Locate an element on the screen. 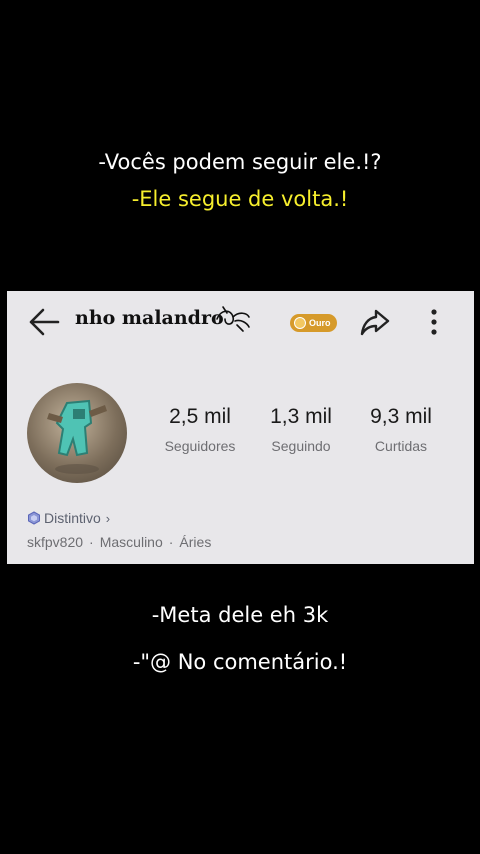 This screenshot has height=854, width=480. stat-following-label: Seguindo is located at coordinates (301, 446).